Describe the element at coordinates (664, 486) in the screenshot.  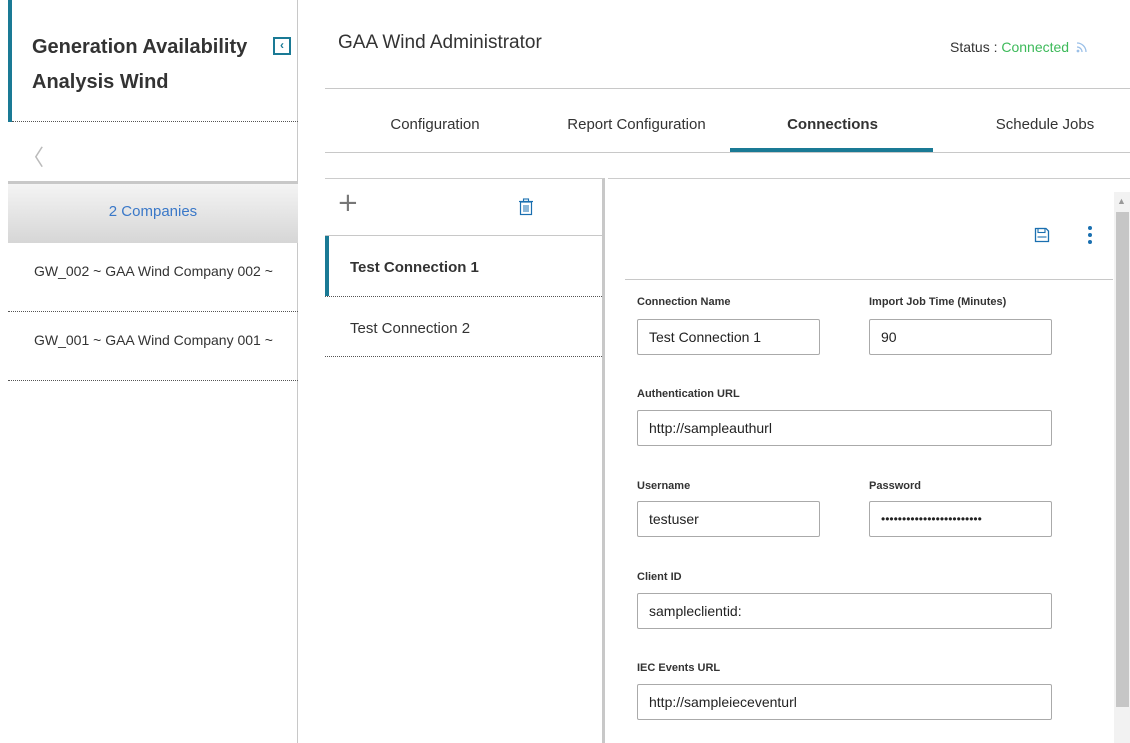
I see `username-label: Username` at that location.